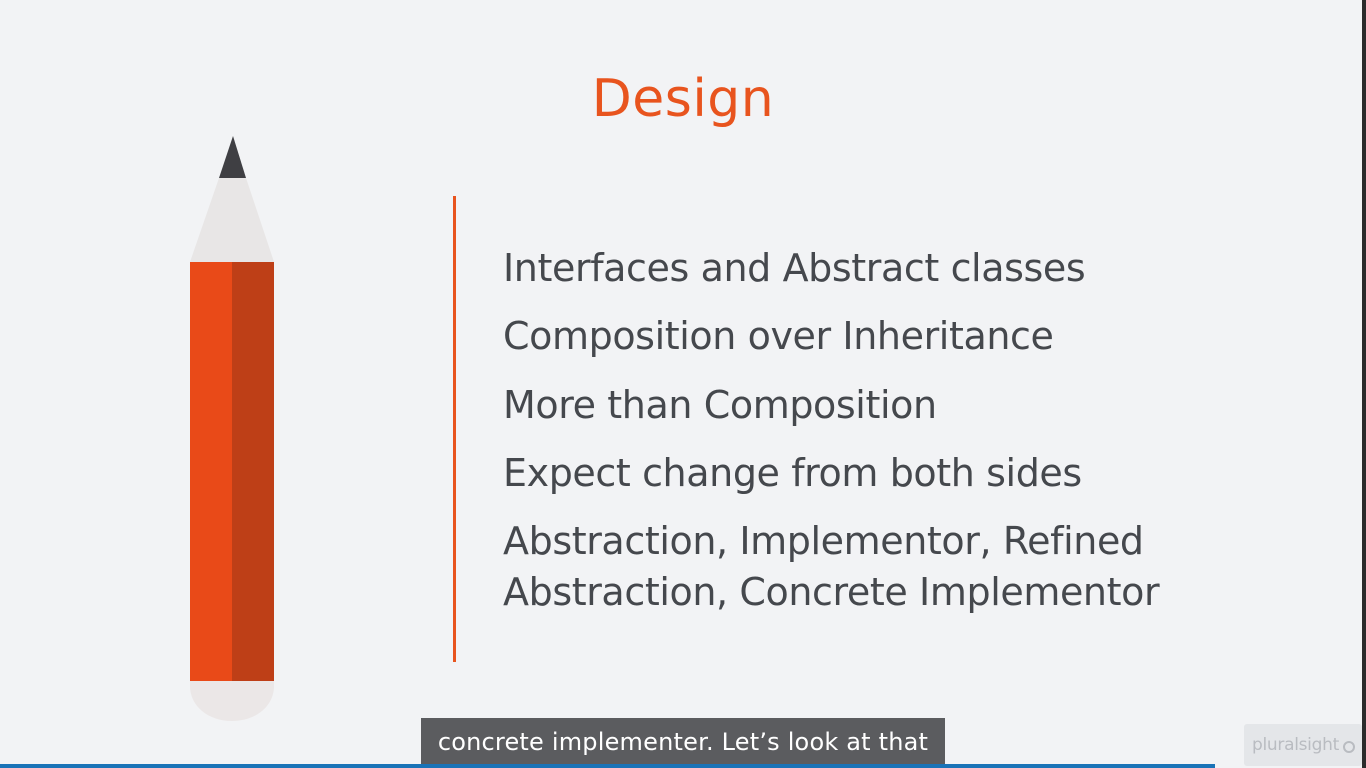 The width and height of the screenshot is (1366, 768). I want to click on pluralsight-logo: pluralsight, so click(1303, 745).